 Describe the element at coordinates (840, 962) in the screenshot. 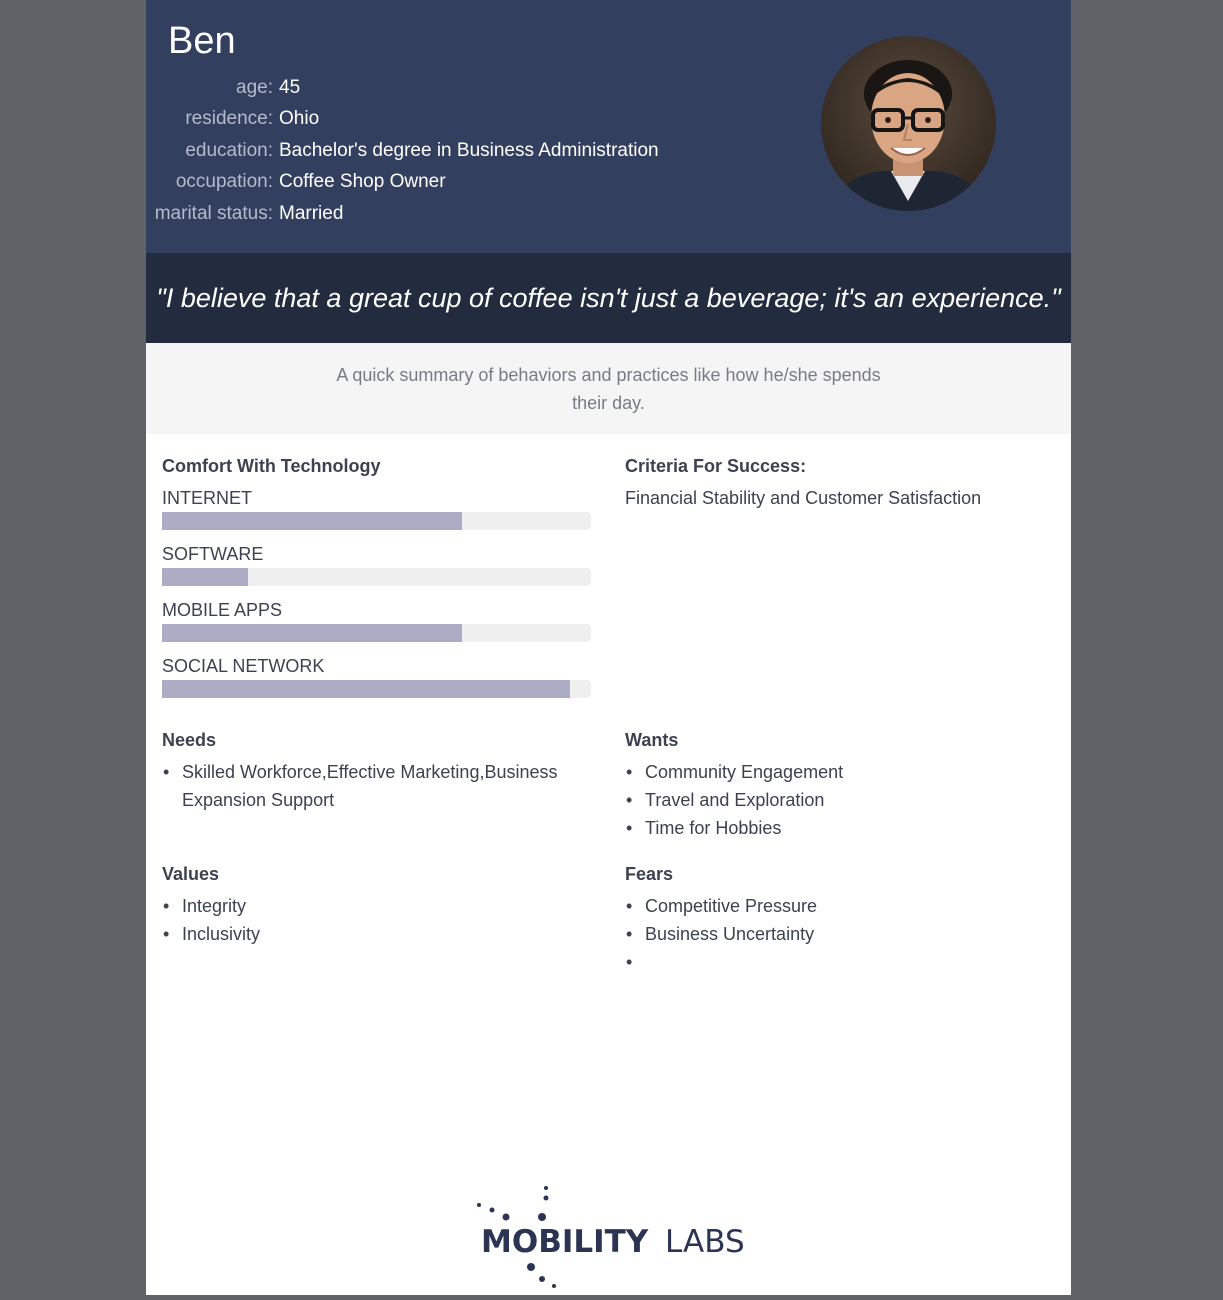

I see `list-item` at that location.